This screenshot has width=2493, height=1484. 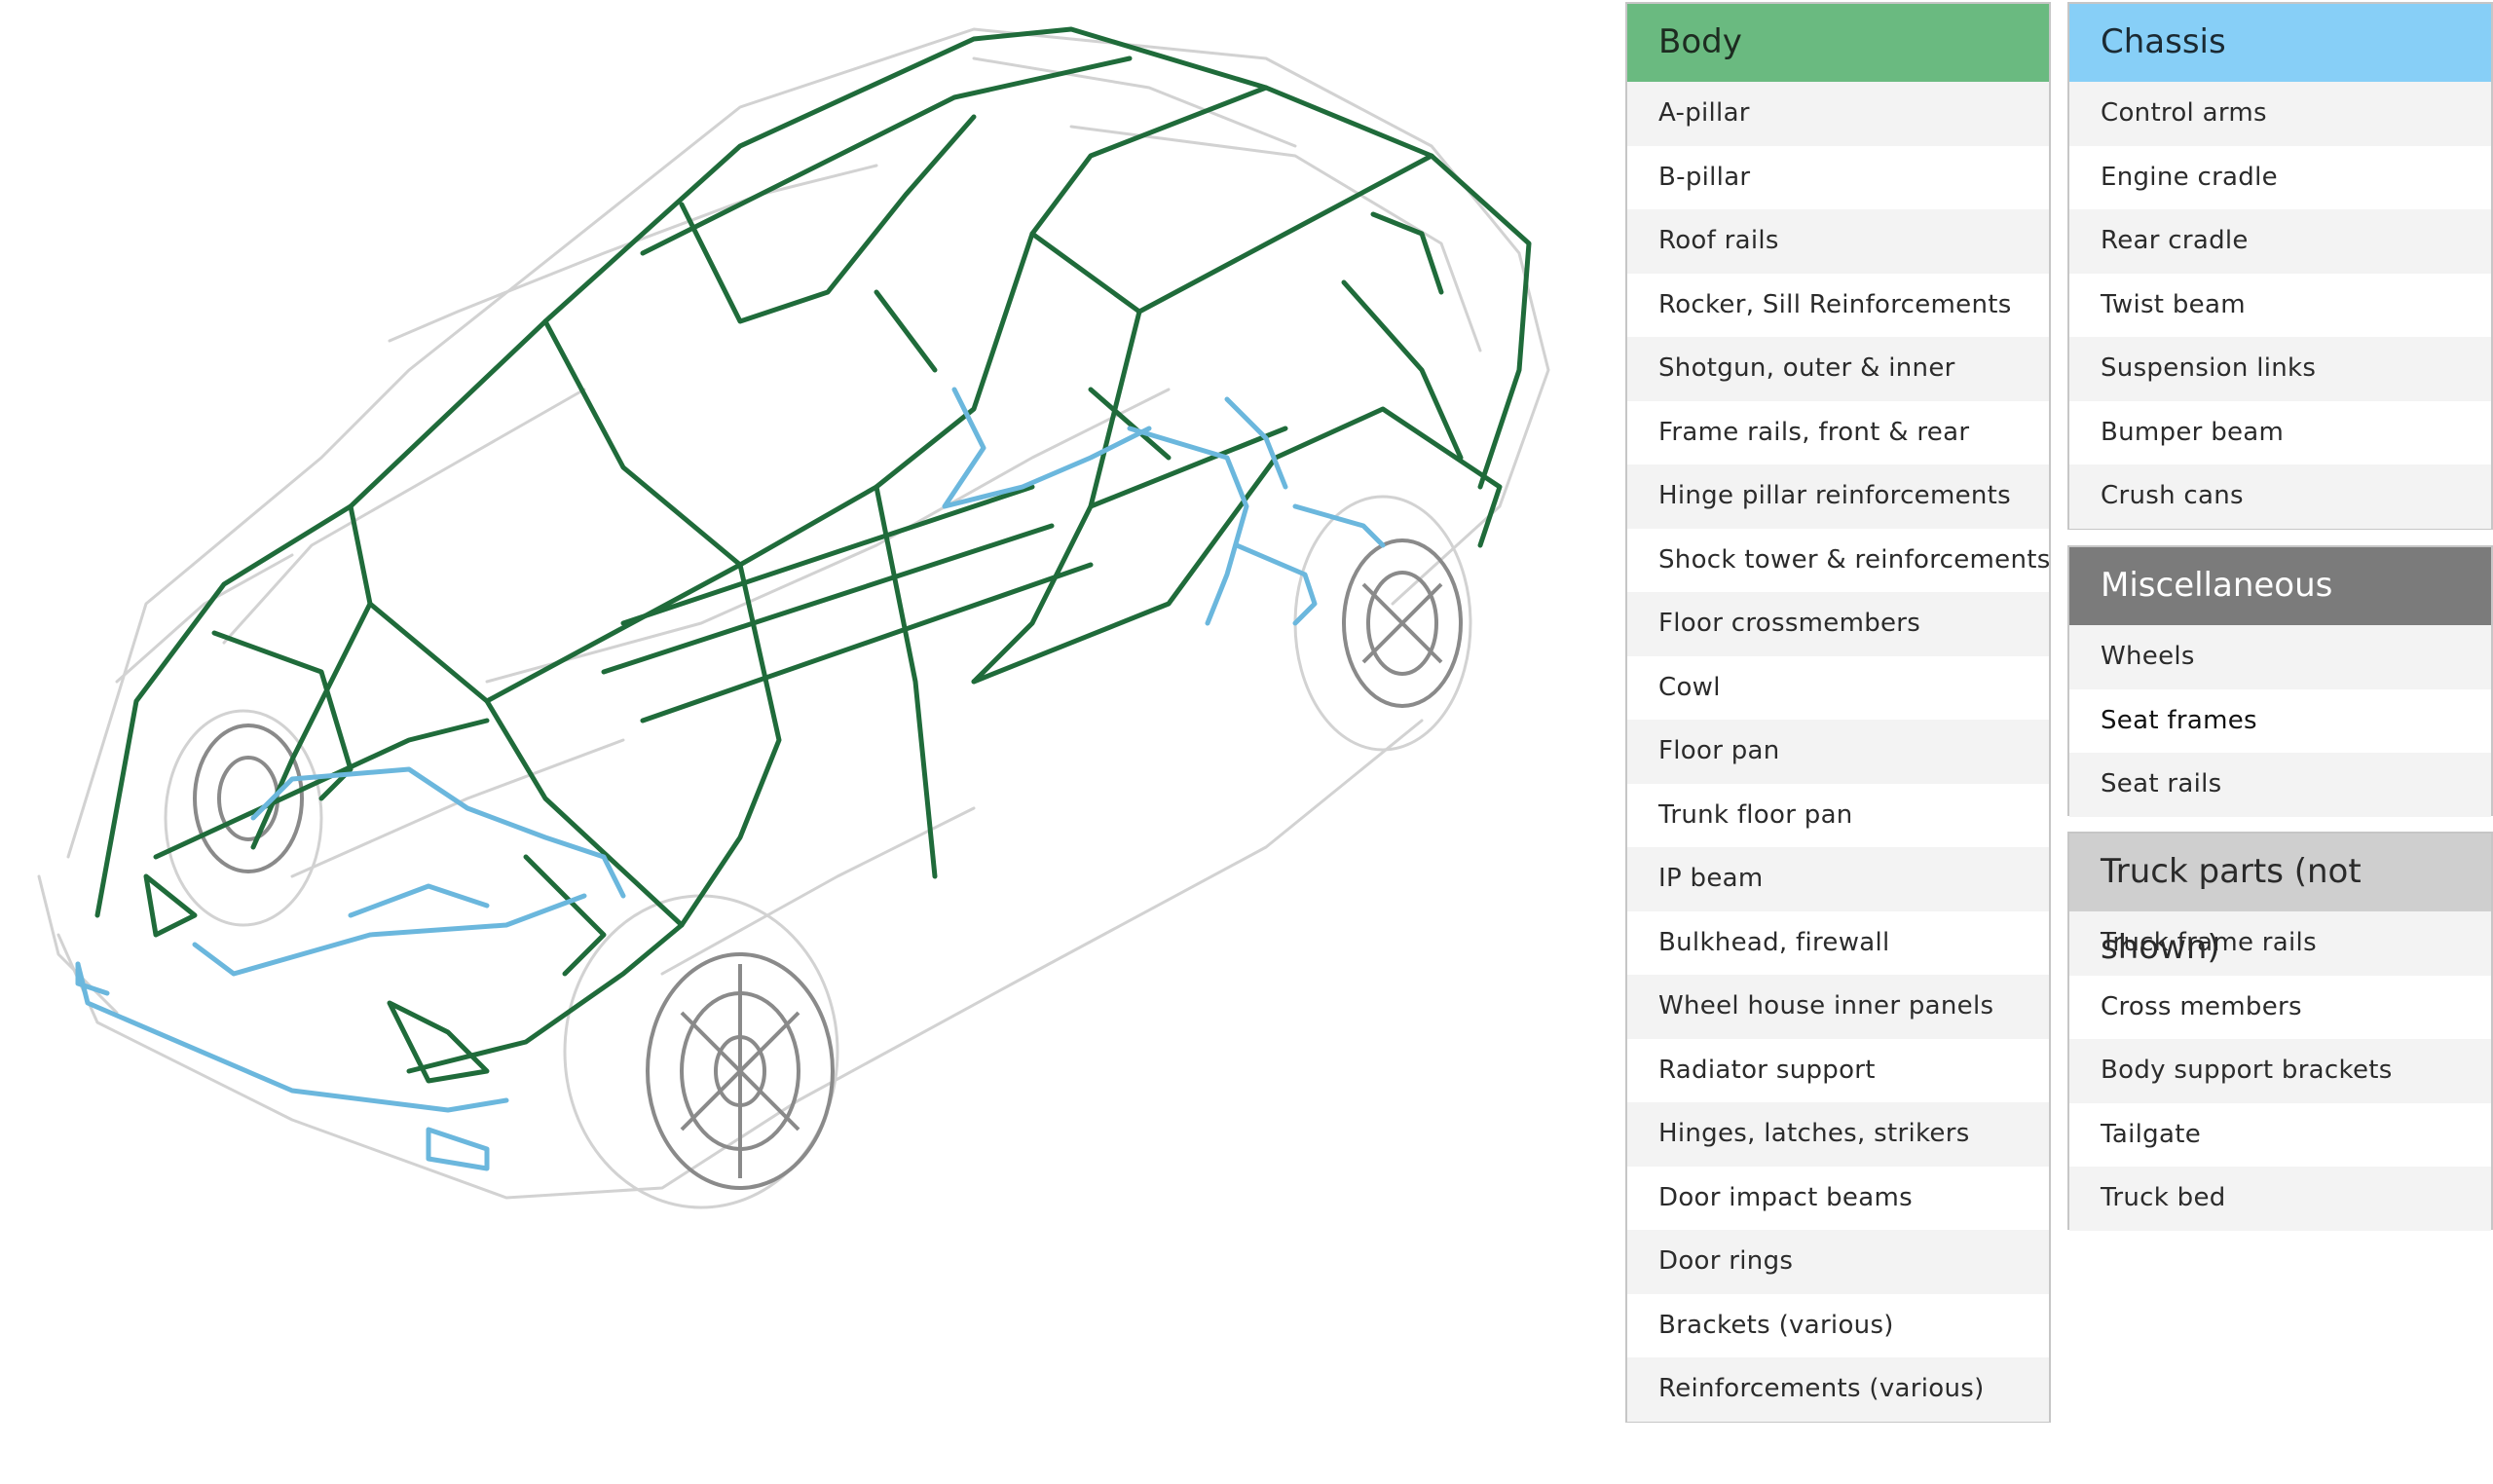 What do you see at coordinates (2280, 1071) in the screenshot?
I see `truck-item-body-support-brackets: Body support brackets` at bounding box center [2280, 1071].